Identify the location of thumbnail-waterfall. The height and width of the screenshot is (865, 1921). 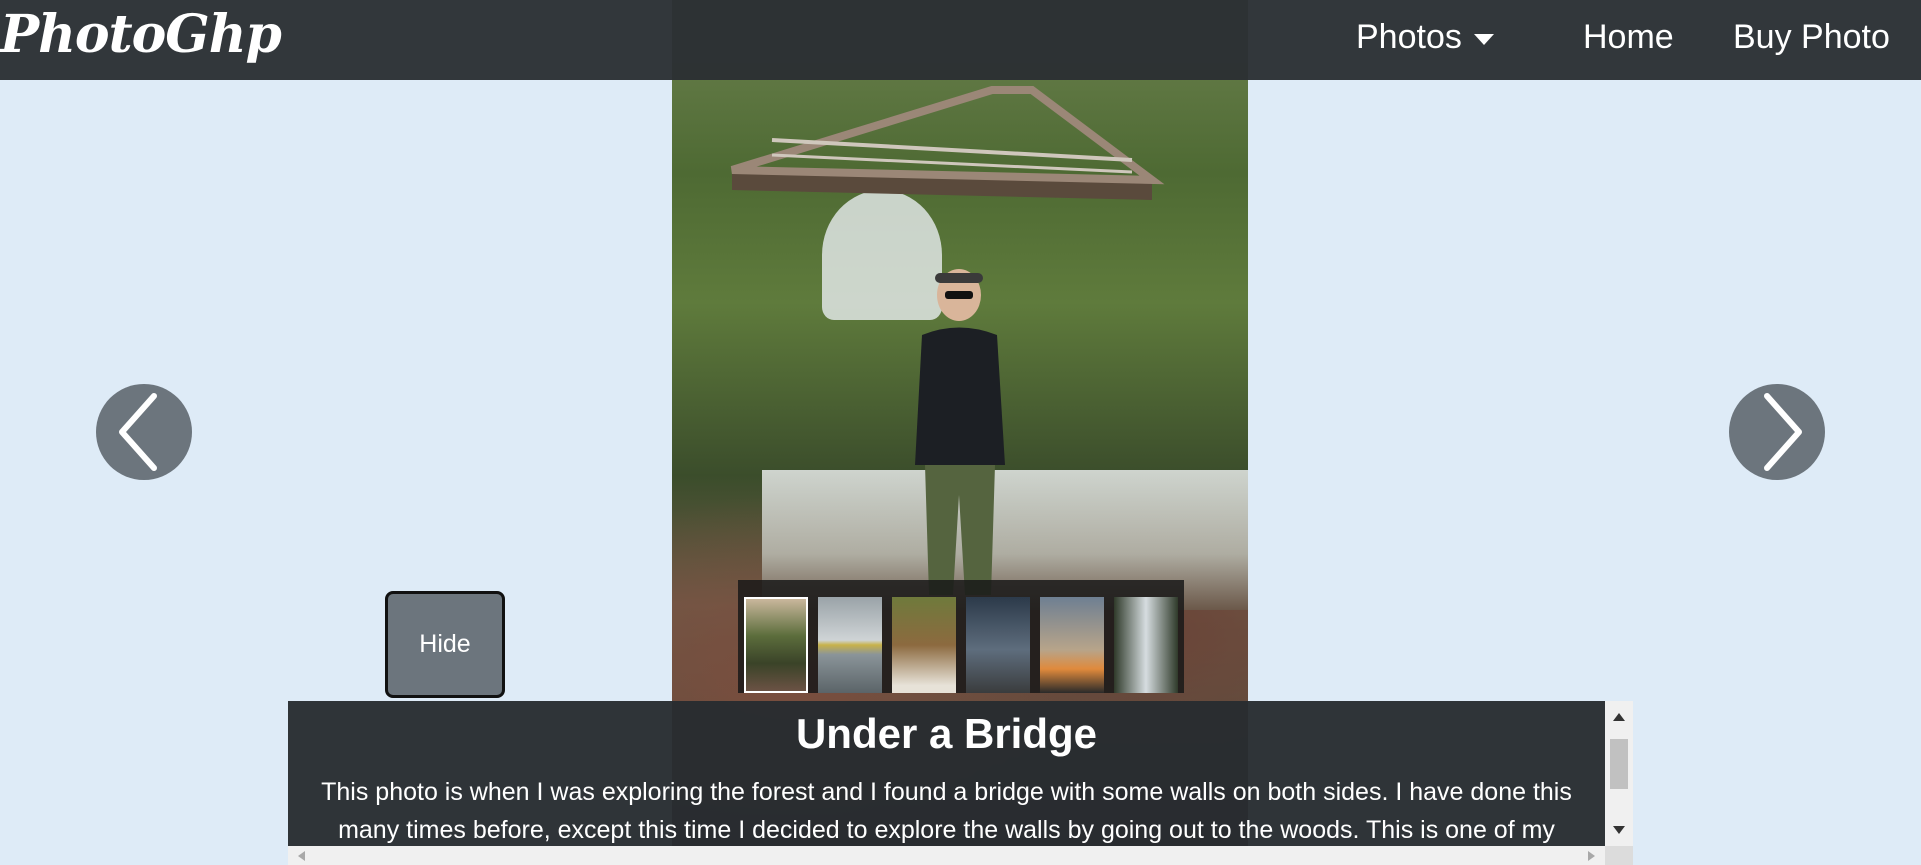
(1146, 645).